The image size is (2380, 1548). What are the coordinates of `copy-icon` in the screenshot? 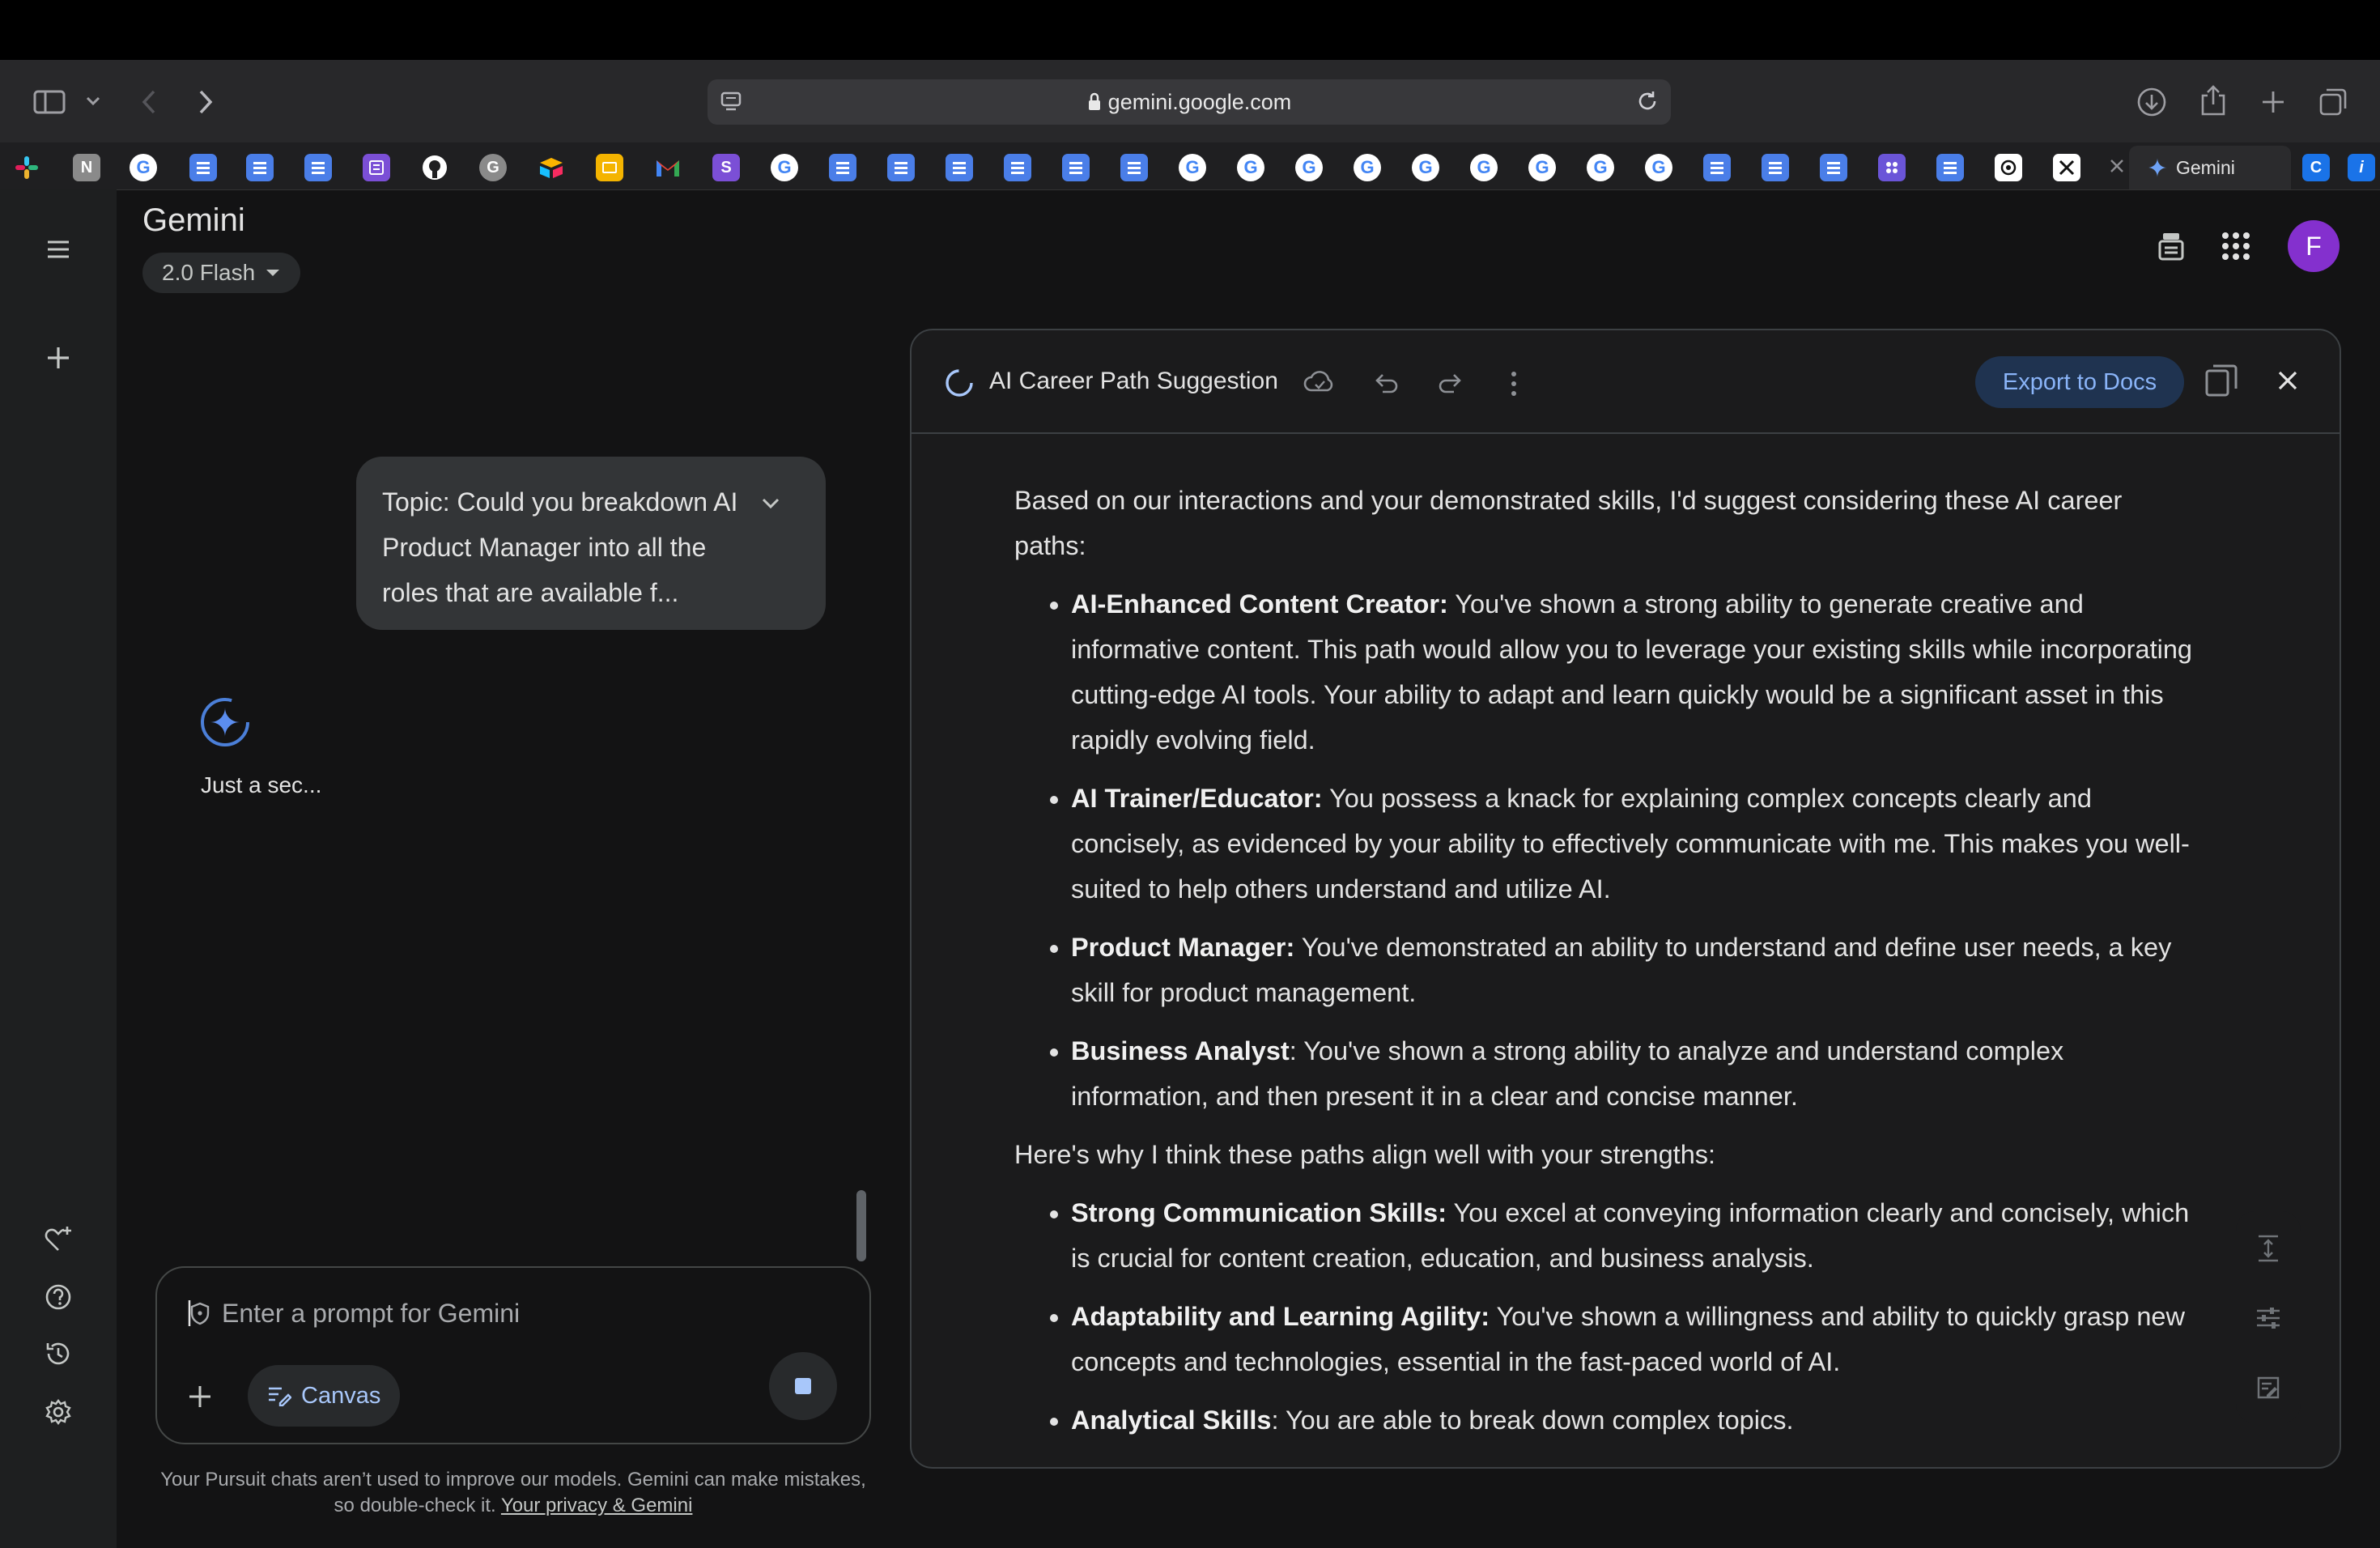 It's located at (2222, 380).